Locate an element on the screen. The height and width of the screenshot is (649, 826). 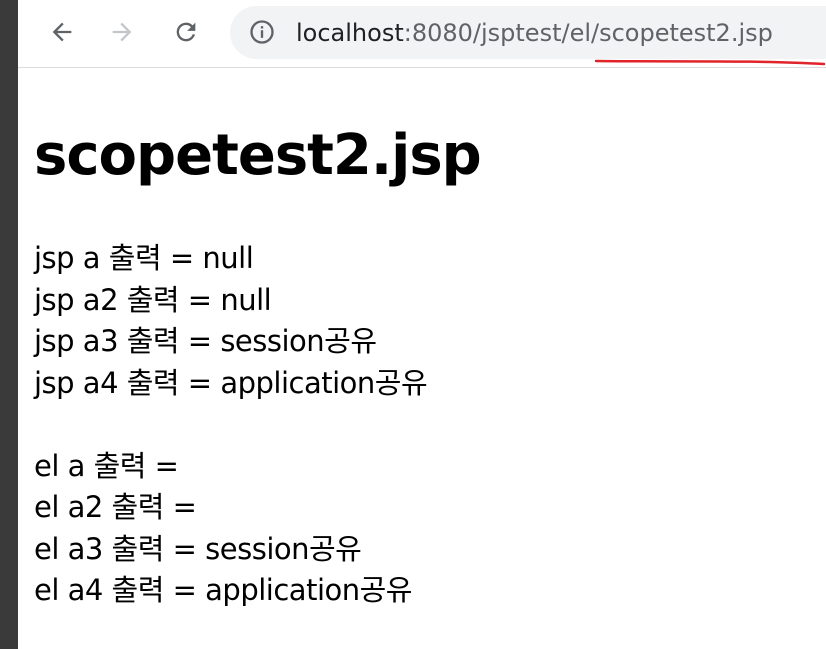
back-button is located at coordinates (62, 32).